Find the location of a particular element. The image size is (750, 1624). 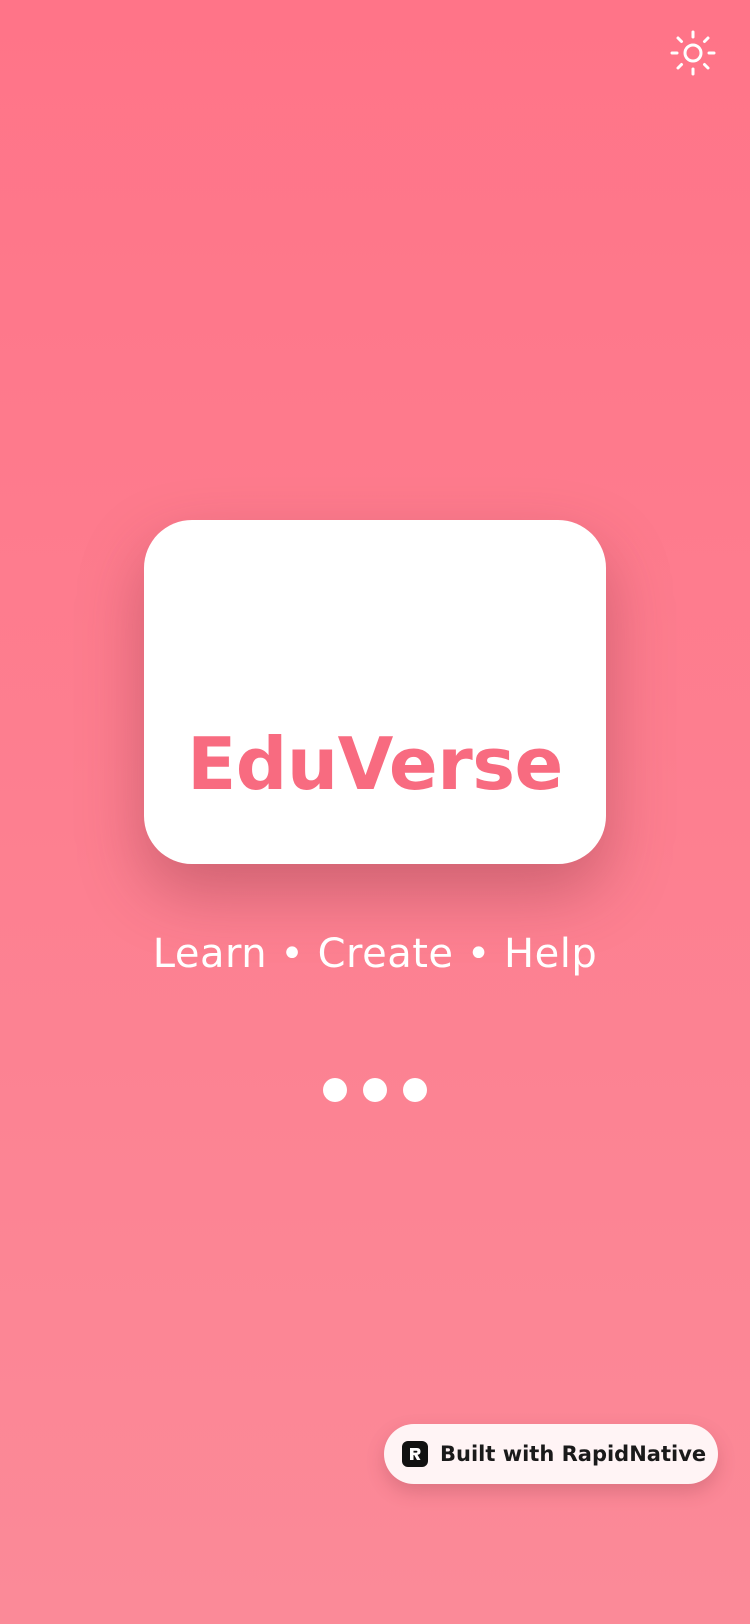

rapidnative-logo-icon is located at coordinates (415, 1454).